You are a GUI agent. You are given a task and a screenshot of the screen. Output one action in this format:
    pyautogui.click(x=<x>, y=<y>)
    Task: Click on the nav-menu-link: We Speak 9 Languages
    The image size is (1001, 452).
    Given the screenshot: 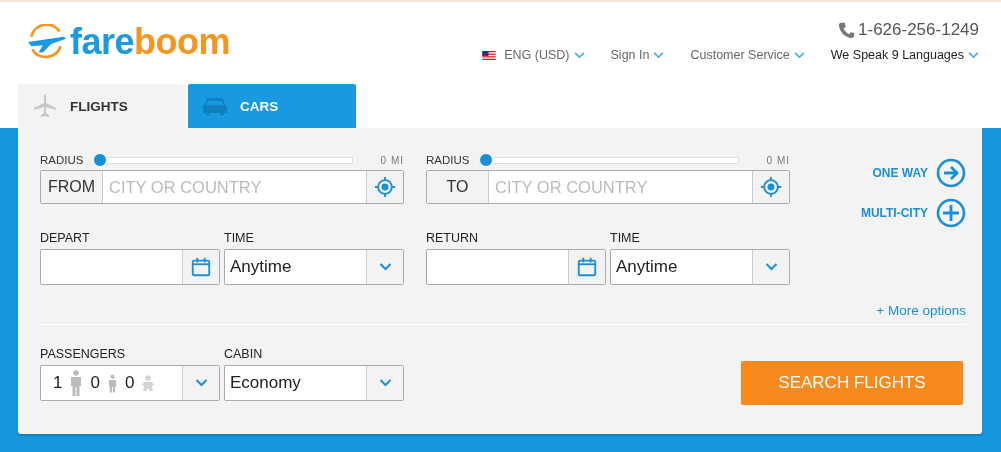 What is the action you would take?
    pyautogui.click(x=904, y=55)
    